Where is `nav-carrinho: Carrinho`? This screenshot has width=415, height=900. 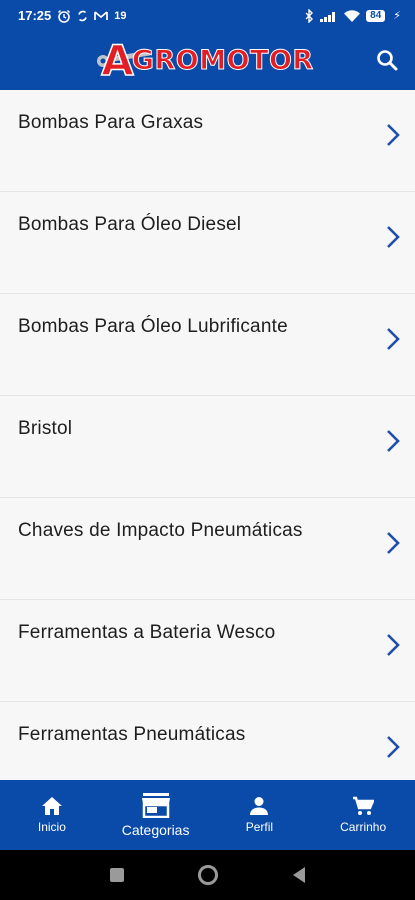
nav-carrinho: Carrinho is located at coordinates (363, 815).